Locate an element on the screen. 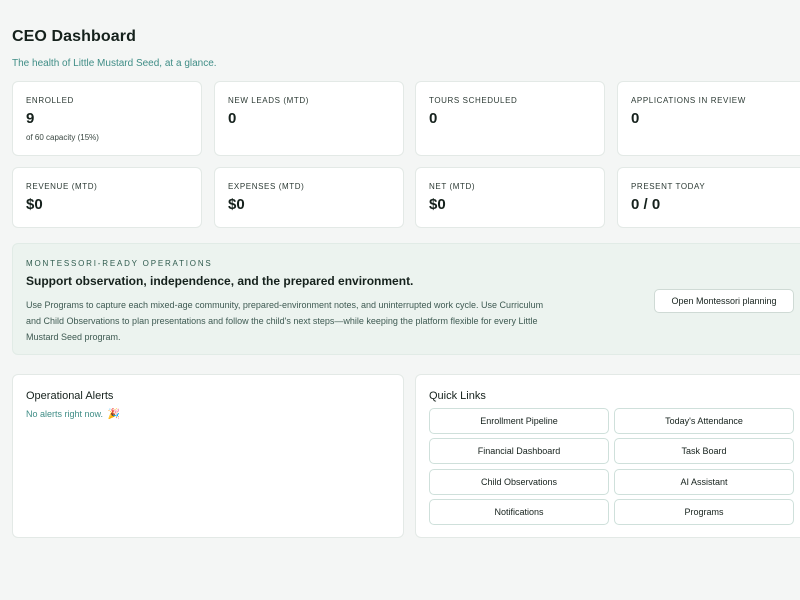 The width and height of the screenshot is (800, 600). quick-link-task-board: Task Board is located at coordinates (704, 451).